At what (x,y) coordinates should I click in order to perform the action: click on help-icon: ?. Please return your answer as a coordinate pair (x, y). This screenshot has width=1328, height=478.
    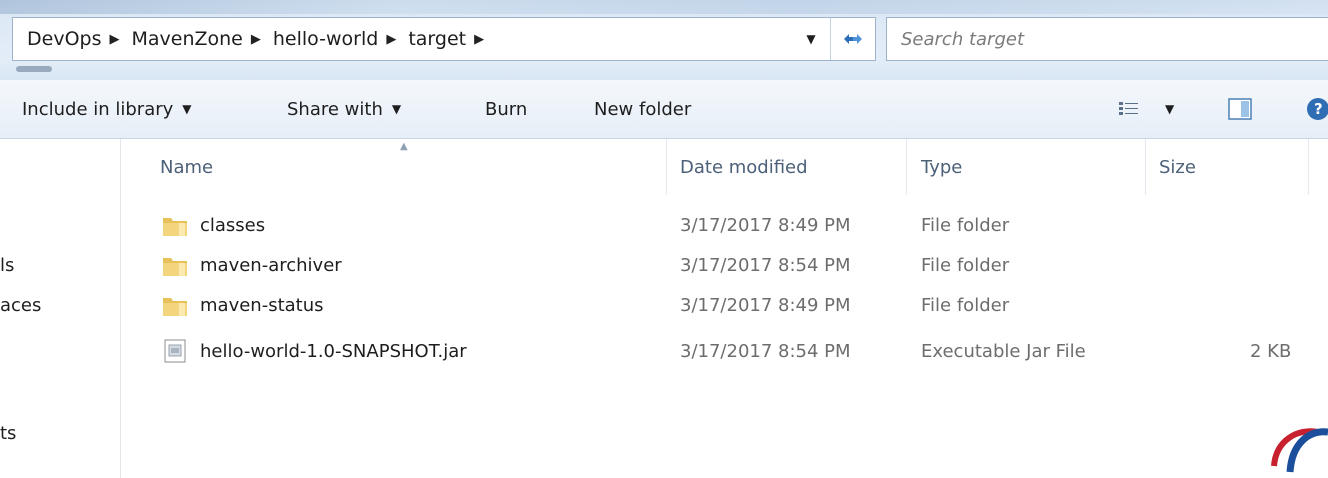
    Looking at the image, I should click on (1317, 109).